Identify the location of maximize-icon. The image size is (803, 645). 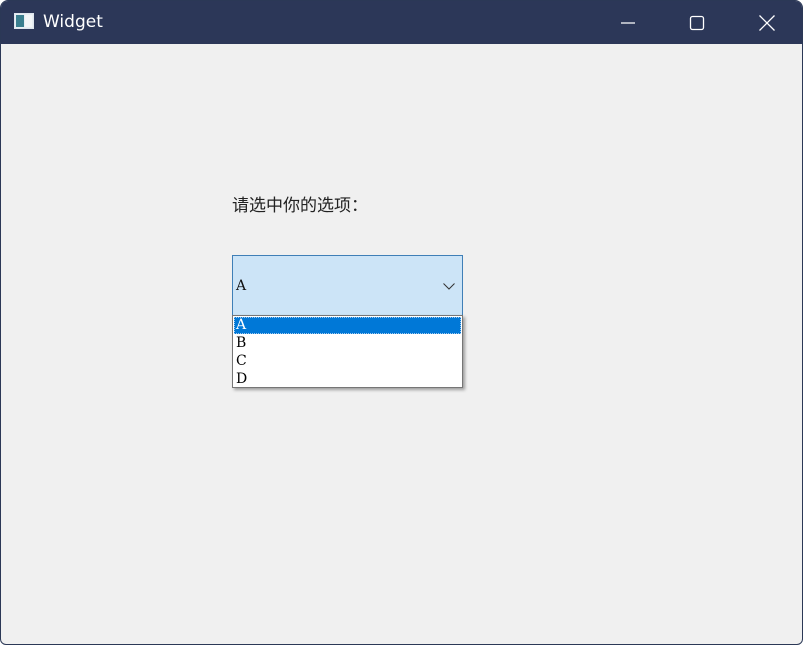
(697, 22).